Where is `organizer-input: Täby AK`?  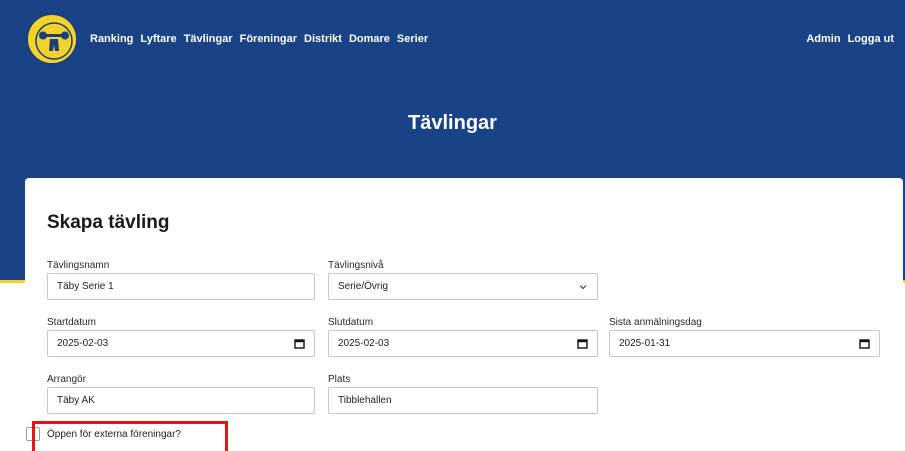 organizer-input: Täby AK is located at coordinates (181, 400).